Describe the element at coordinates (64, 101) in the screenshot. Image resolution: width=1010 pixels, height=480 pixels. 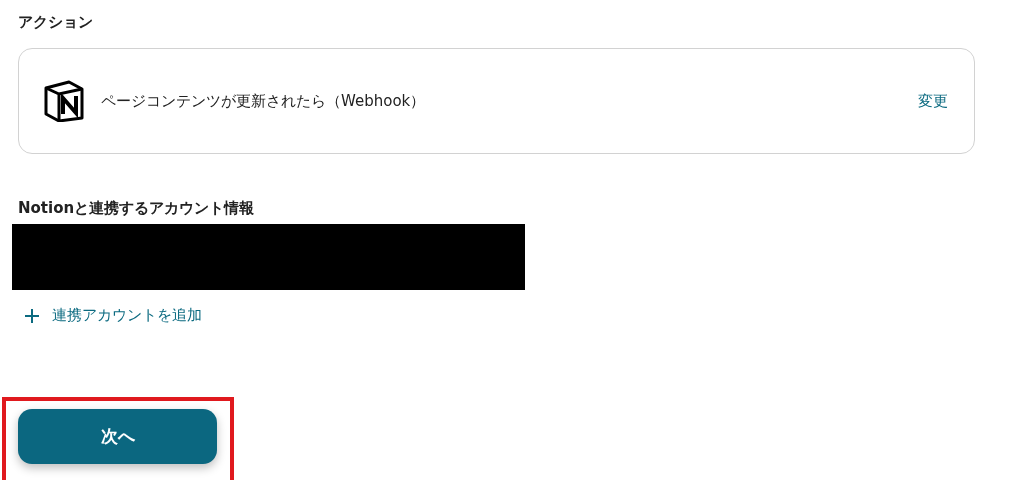
I see `cube-logo-icon` at that location.